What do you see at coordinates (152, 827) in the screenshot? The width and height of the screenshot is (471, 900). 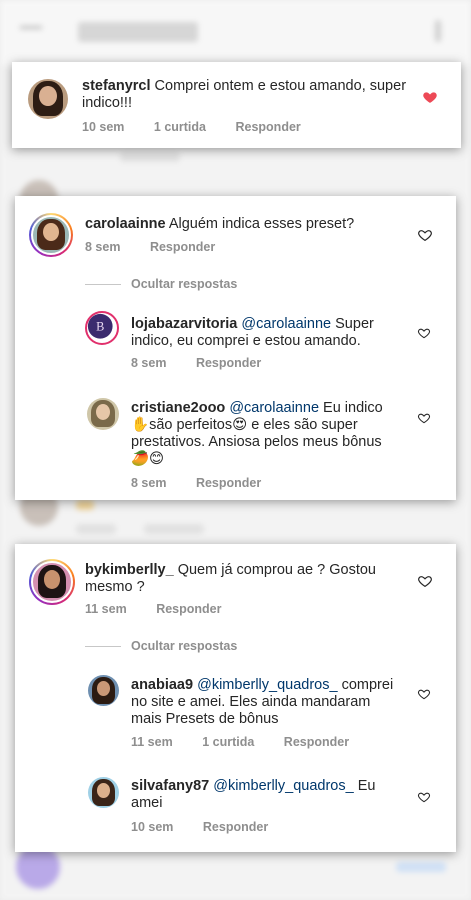 I see `reply-time: 10 sem` at bounding box center [152, 827].